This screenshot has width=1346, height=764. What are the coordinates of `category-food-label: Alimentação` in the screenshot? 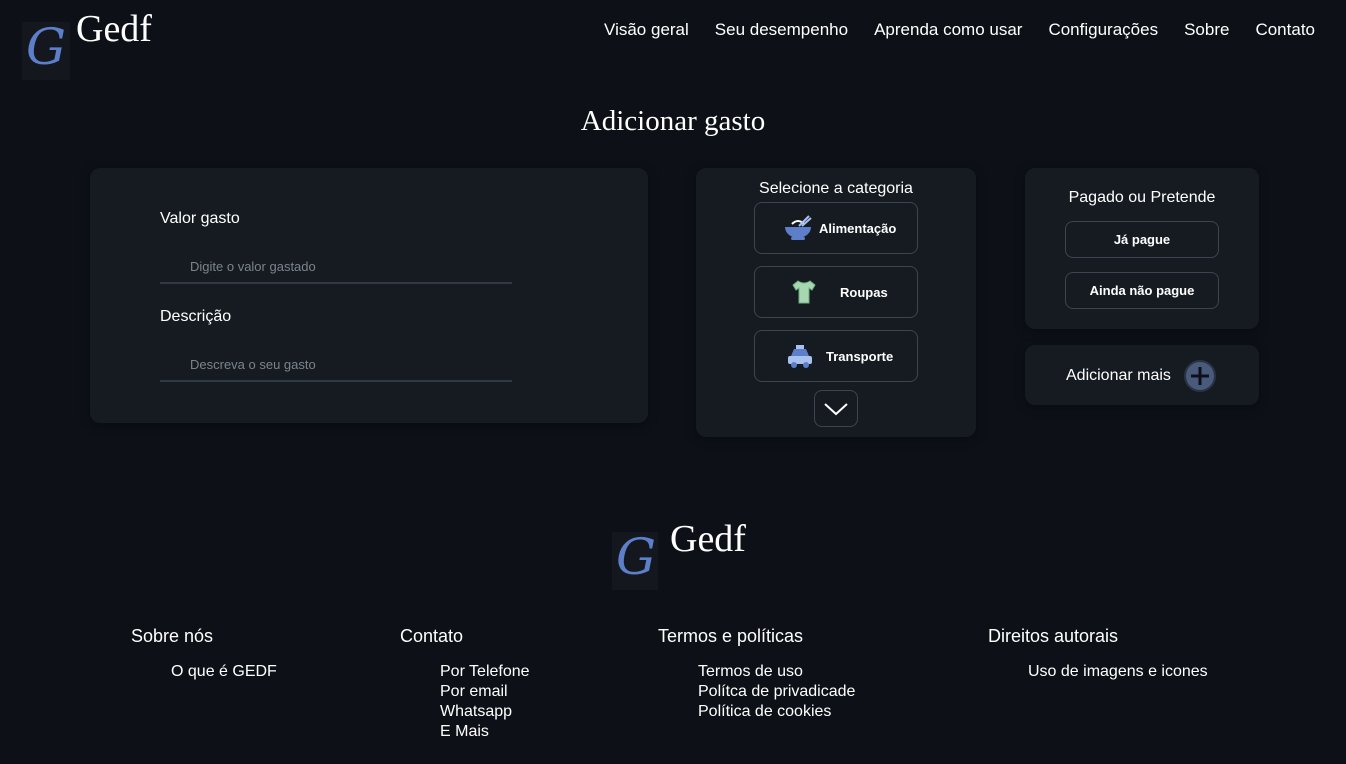 It's located at (858, 228).